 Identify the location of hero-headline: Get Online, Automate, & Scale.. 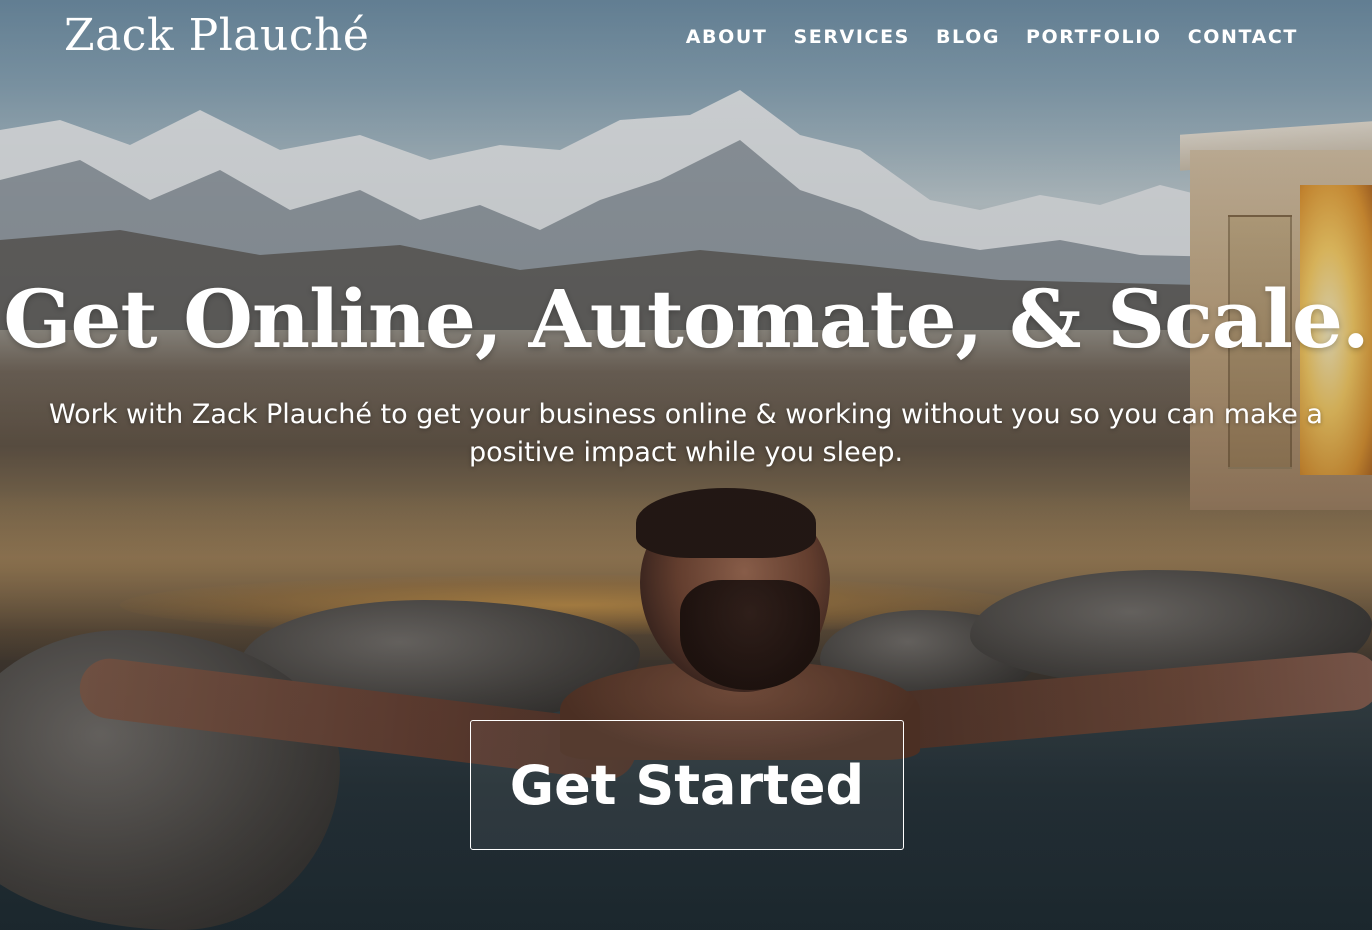
(686, 319).